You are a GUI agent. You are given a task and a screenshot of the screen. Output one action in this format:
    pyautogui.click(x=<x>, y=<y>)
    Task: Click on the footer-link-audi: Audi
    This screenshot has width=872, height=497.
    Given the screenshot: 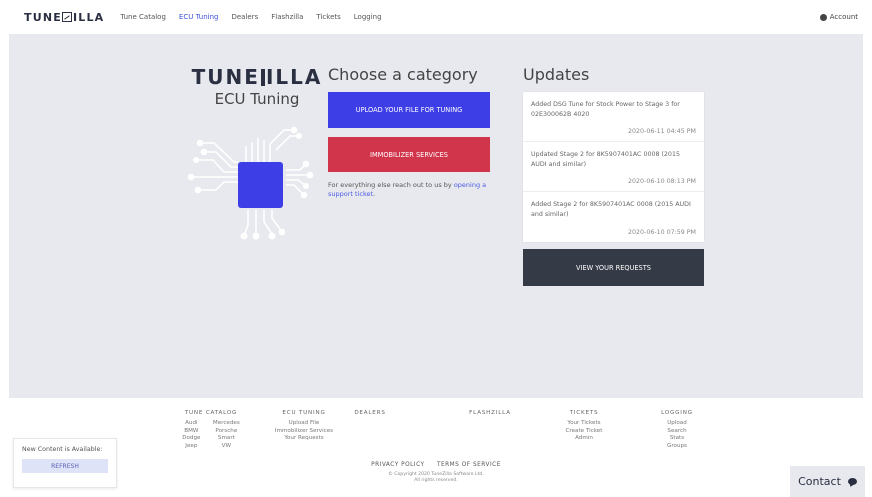 What is the action you would take?
    pyautogui.click(x=191, y=424)
    